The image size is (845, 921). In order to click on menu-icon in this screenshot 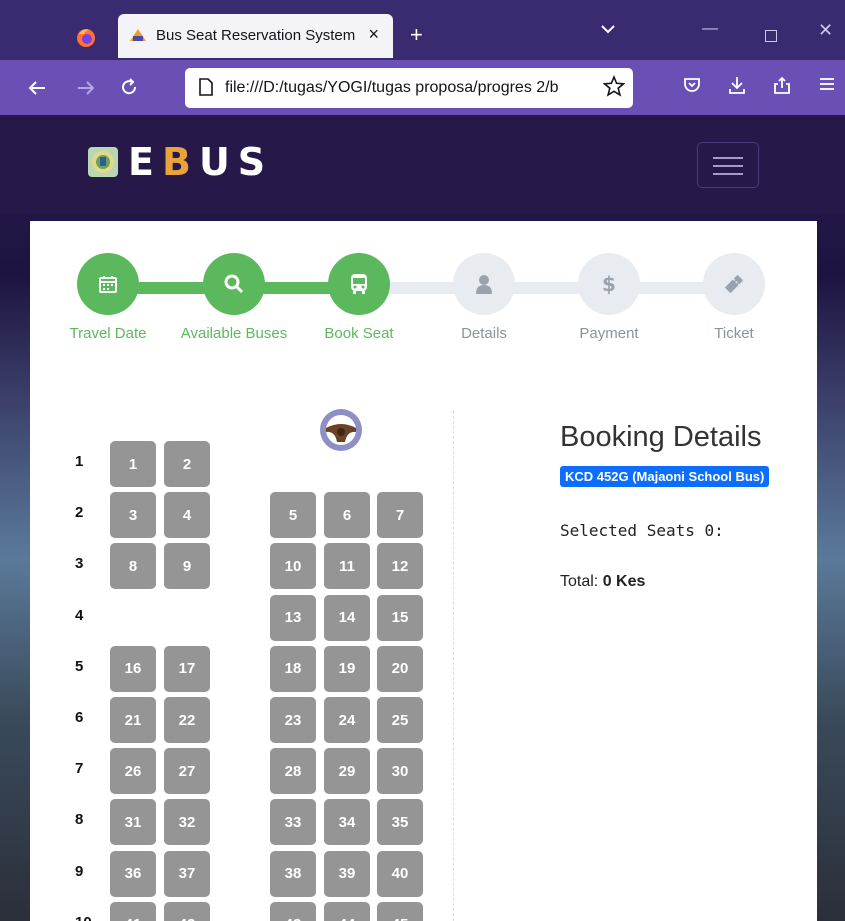, I will do `click(827, 84)`.